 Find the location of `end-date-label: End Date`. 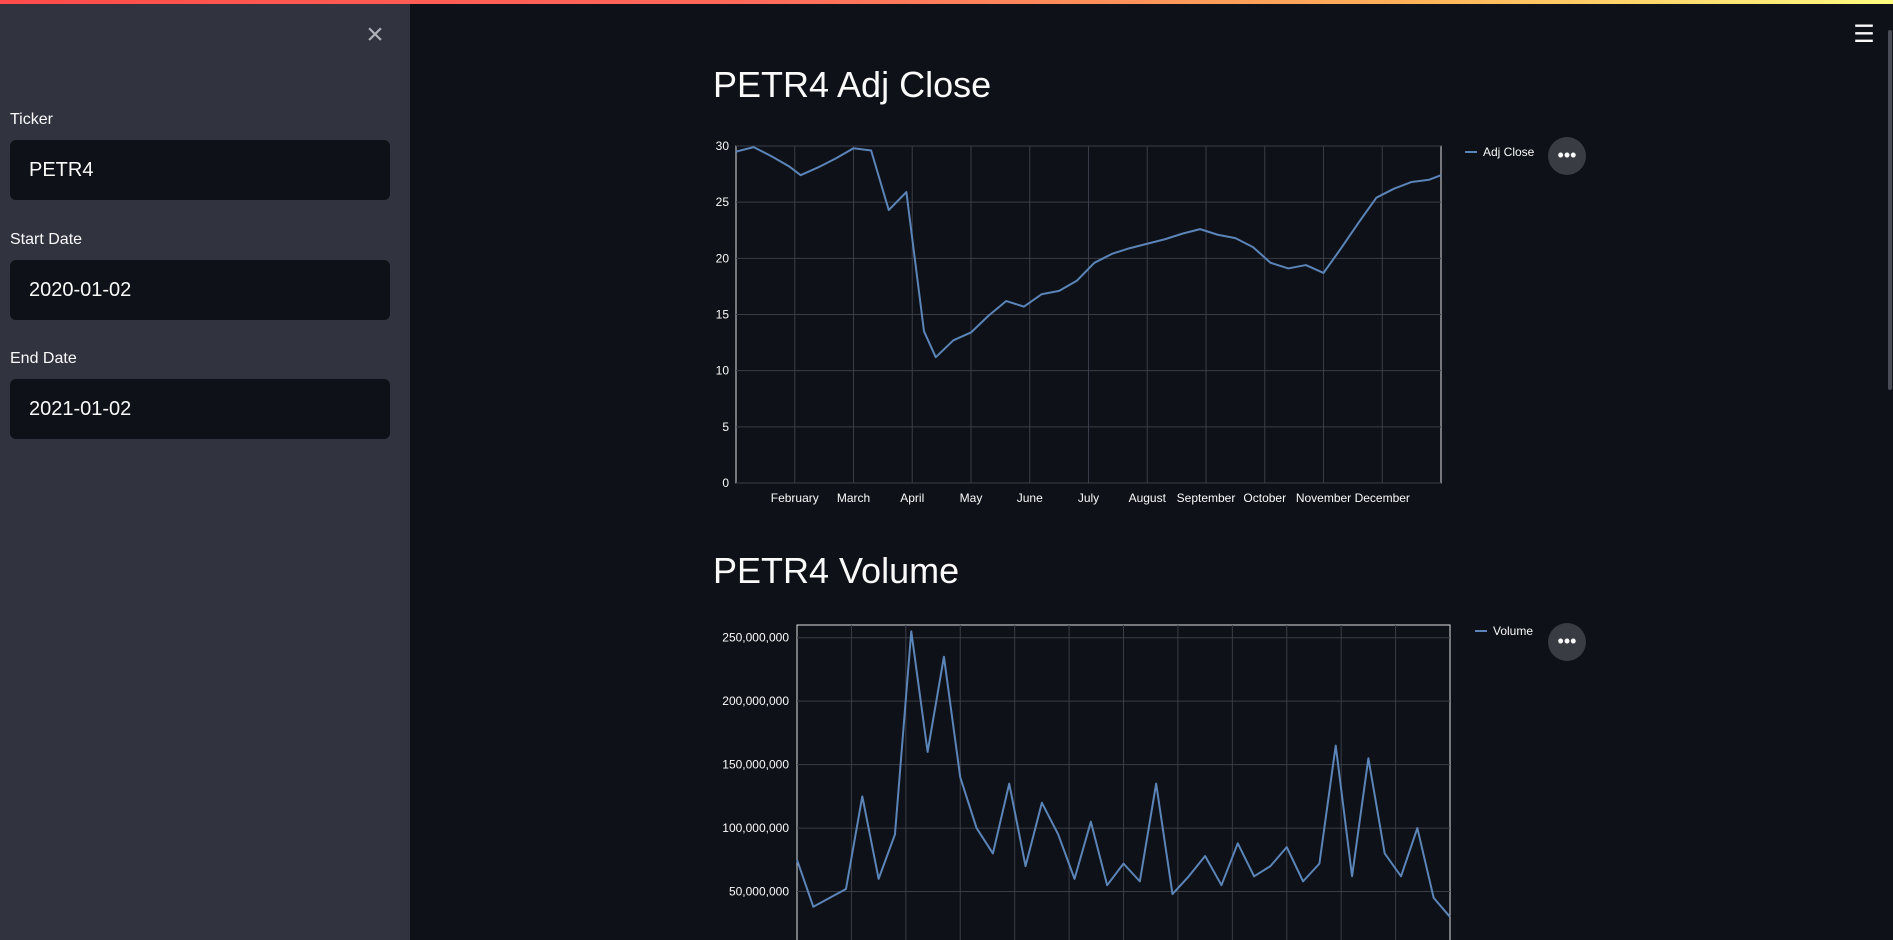

end-date-label: End Date is located at coordinates (43, 358).